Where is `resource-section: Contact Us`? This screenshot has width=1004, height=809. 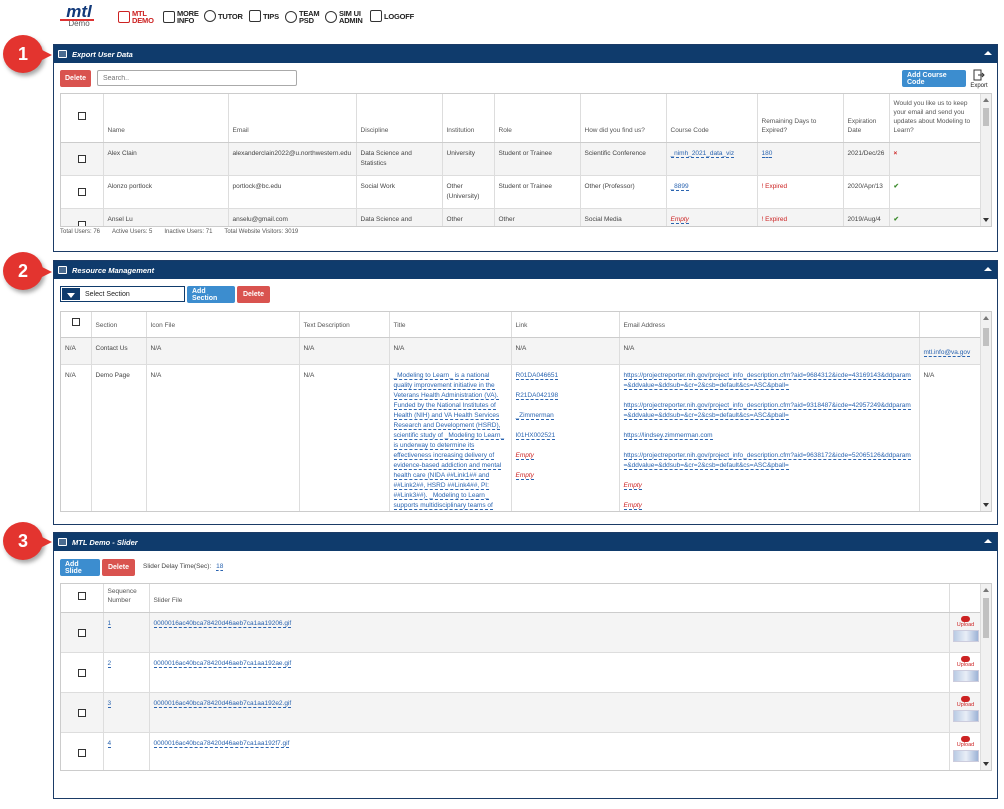
resource-section: Contact Us is located at coordinates (119, 351).